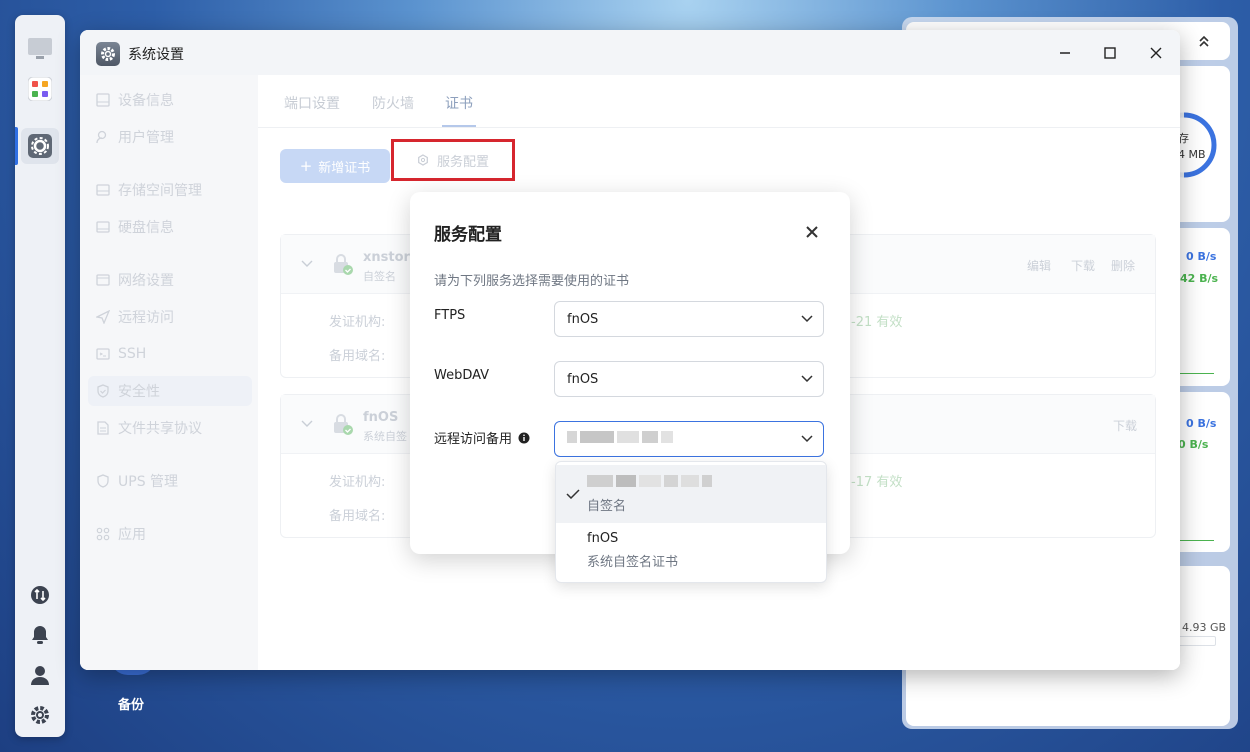 The image size is (1250, 752). Describe the element at coordinates (40, 146) in the screenshot. I see `settings-app-icon` at that location.